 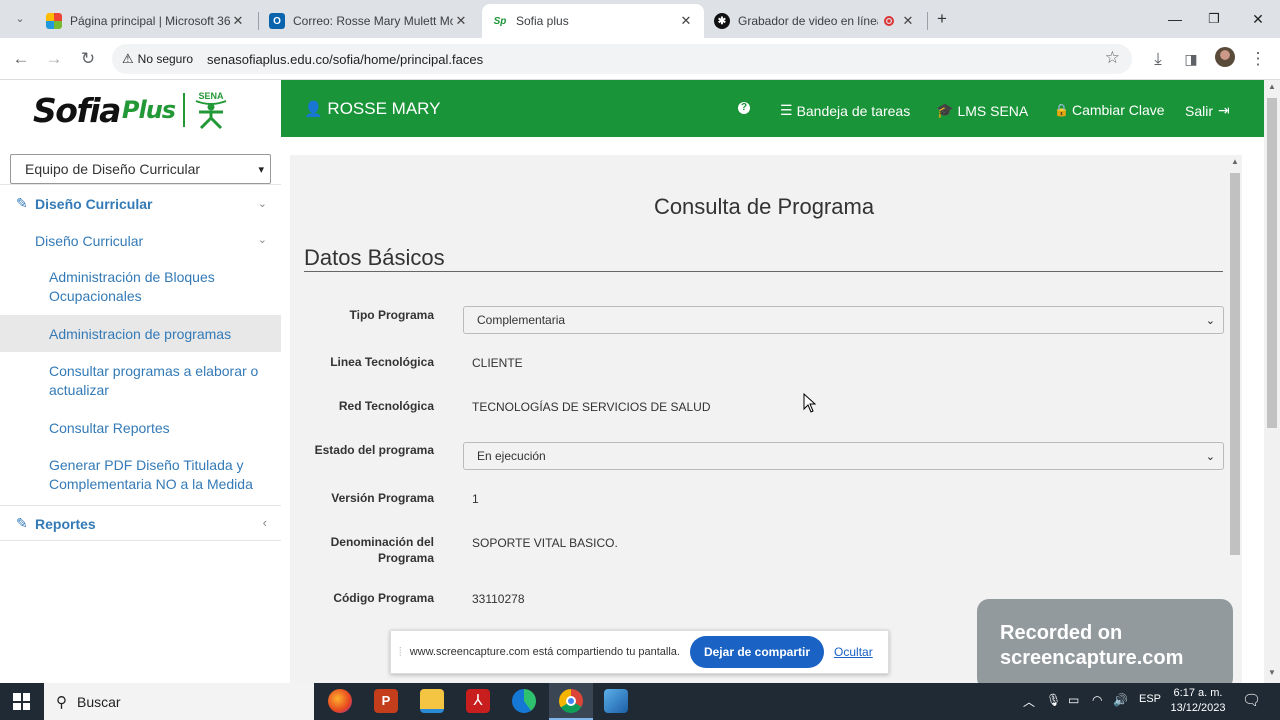 I want to click on edit-icon: ✎, so click(x=22, y=523).